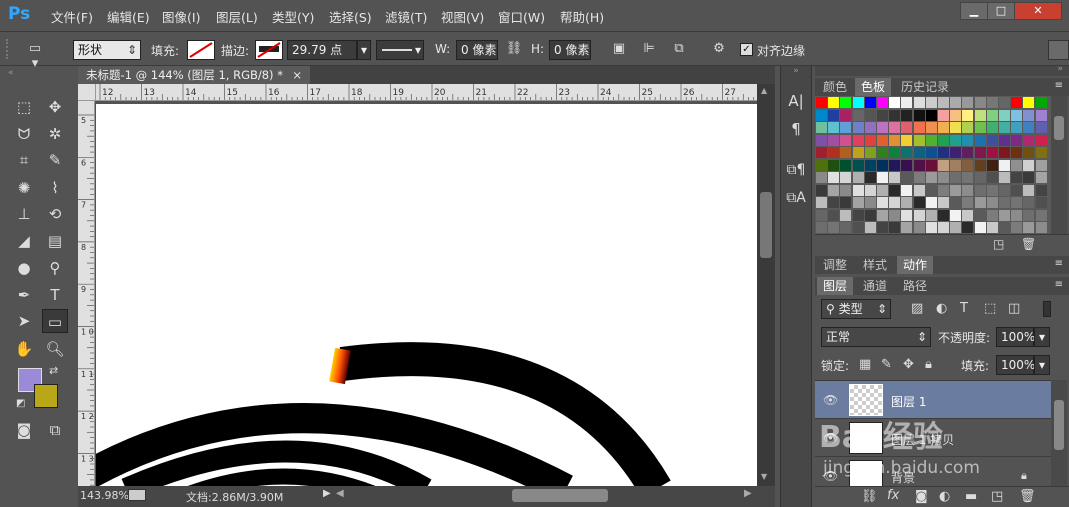 The image size is (1069, 507). What do you see at coordinates (934, 165) in the screenshot?
I see `swatch-grid` at bounding box center [934, 165].